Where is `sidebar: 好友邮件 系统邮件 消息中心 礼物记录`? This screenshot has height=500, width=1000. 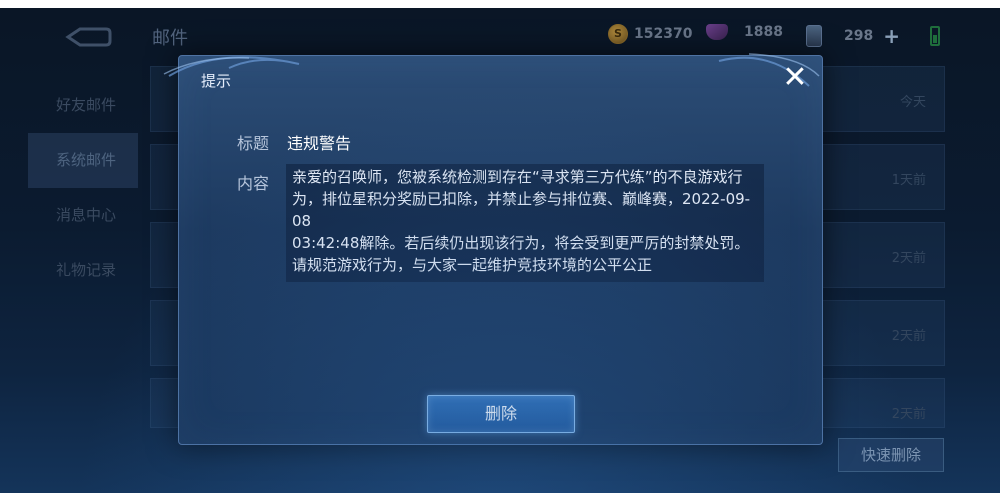 sidebar: 好友邮件 系统邮件 消息中心 礼物记录 is located at coordinates (83, 188).